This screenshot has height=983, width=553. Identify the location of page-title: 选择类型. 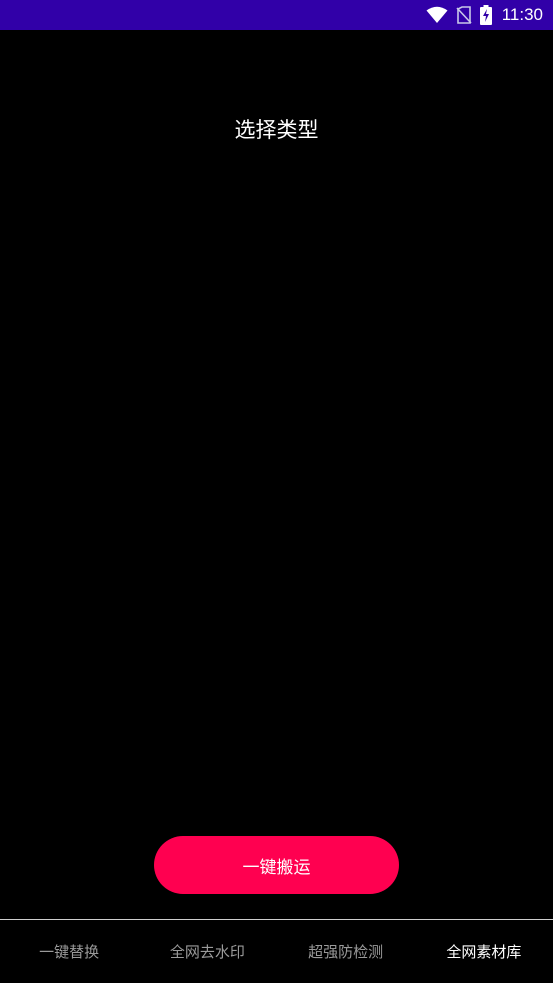
(276, 130).